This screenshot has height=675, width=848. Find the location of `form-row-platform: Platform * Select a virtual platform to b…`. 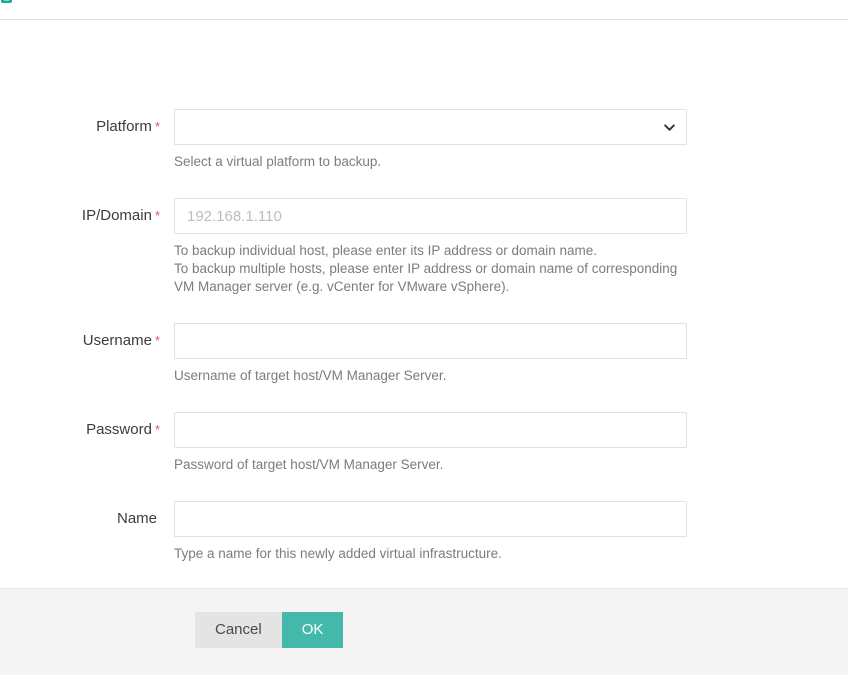

form-row-platform: Platform * Select a virtual platform to b… is located at coordinates (424, 140).